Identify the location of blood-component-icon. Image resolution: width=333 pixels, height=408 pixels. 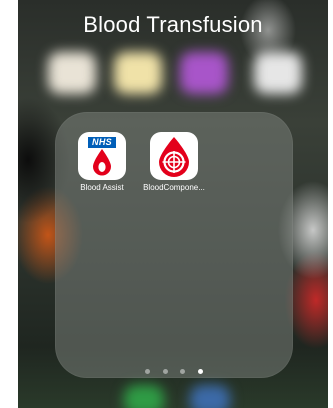
(174, 157).